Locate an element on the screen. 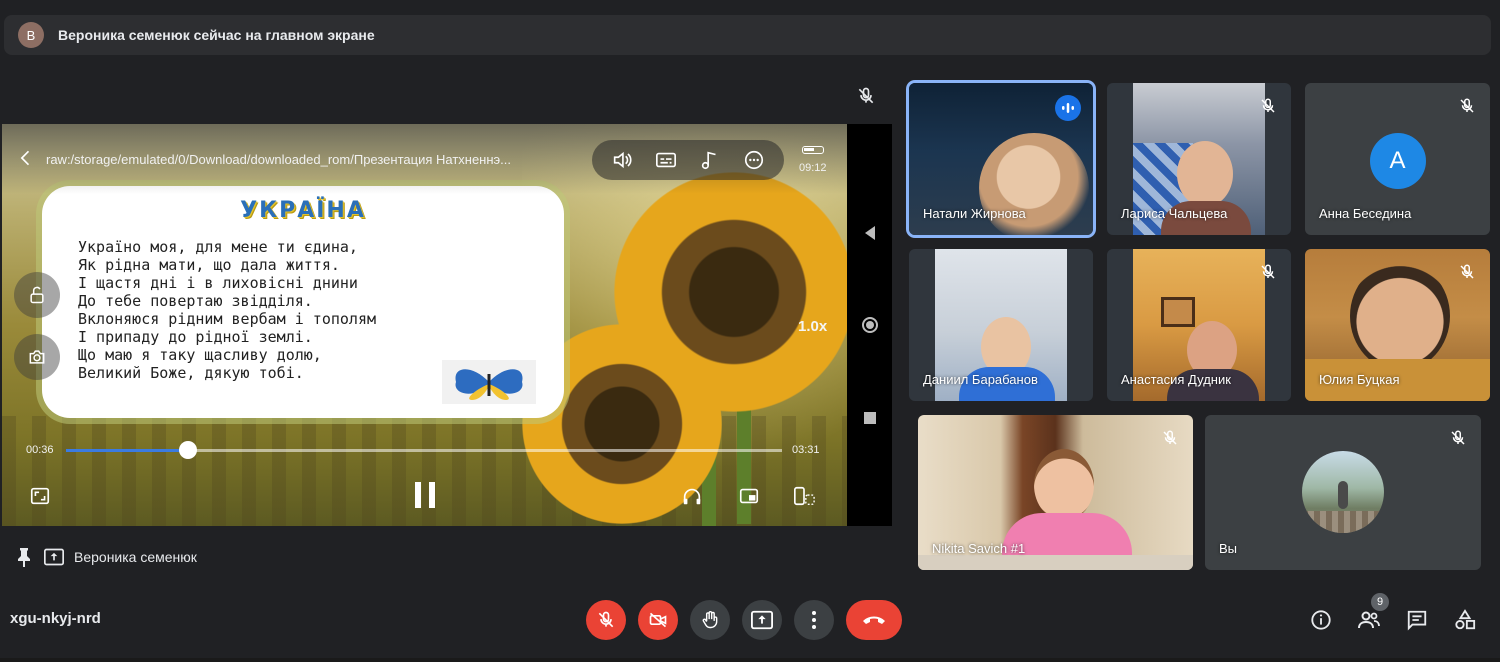 This screenshot has width=1500, height=662. participant-tile: Nikita Savich #1 is located at coordinates (1055, 492).